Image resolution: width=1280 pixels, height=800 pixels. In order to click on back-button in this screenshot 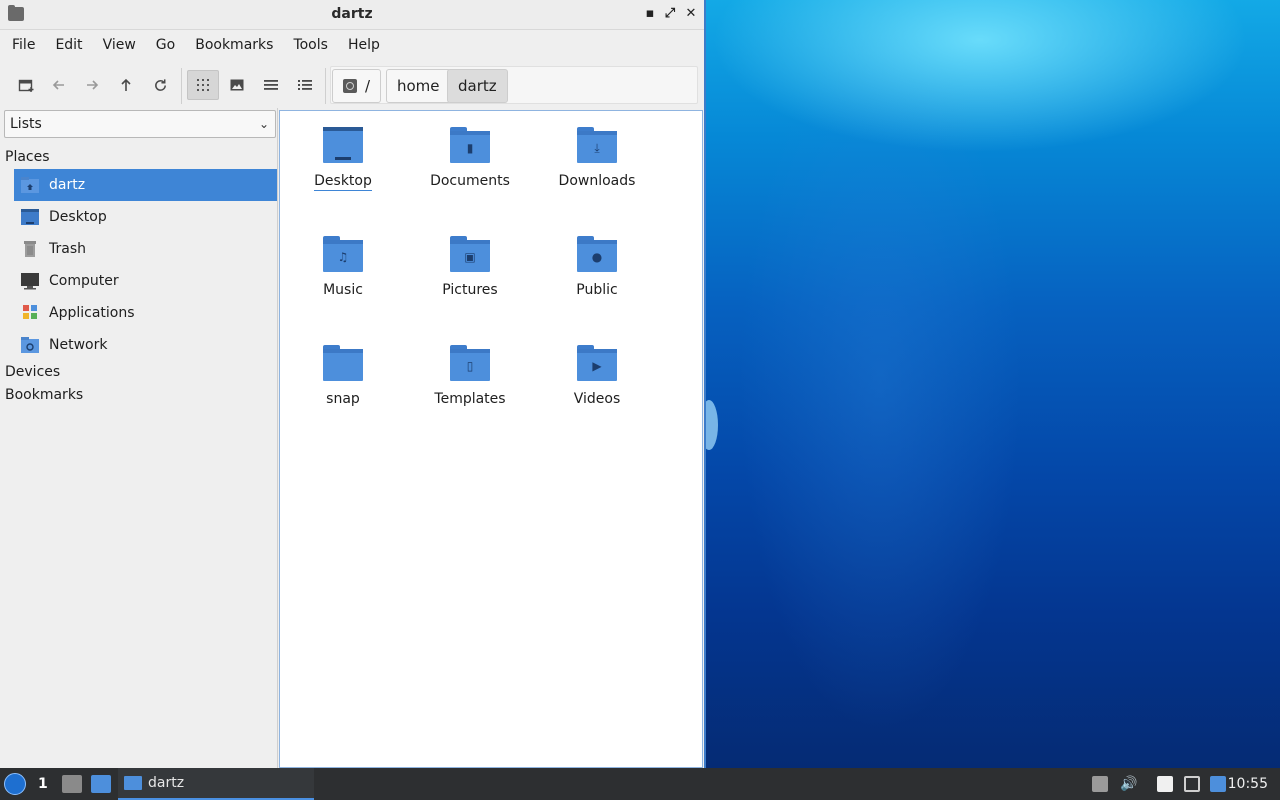, I will do `click(59, 85)`.